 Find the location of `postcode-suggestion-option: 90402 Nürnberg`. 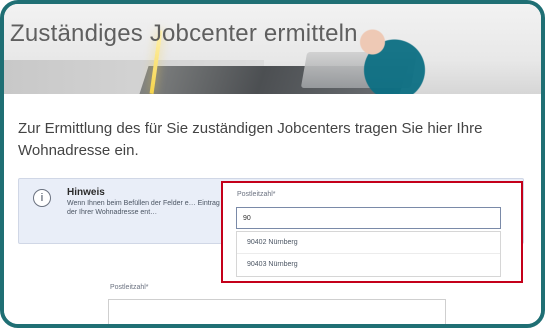

postcode-suggestion-option: 90402 Nürnberg is located at coordinates (368, 243).